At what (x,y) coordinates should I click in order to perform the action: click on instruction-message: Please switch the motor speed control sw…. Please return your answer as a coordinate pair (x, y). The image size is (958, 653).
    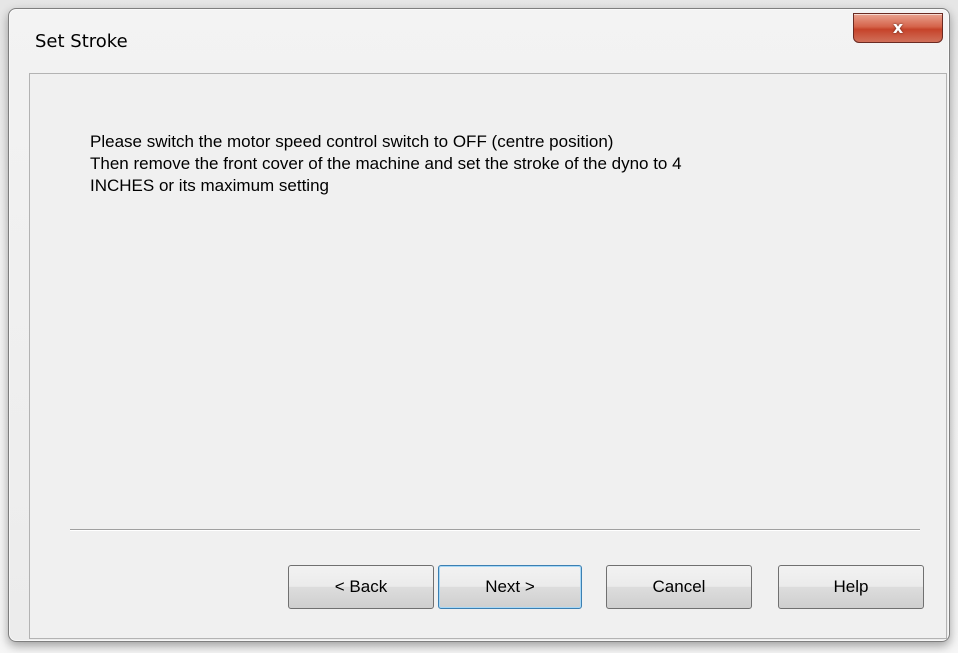
    Looking at the image, I should click on (480, 164).